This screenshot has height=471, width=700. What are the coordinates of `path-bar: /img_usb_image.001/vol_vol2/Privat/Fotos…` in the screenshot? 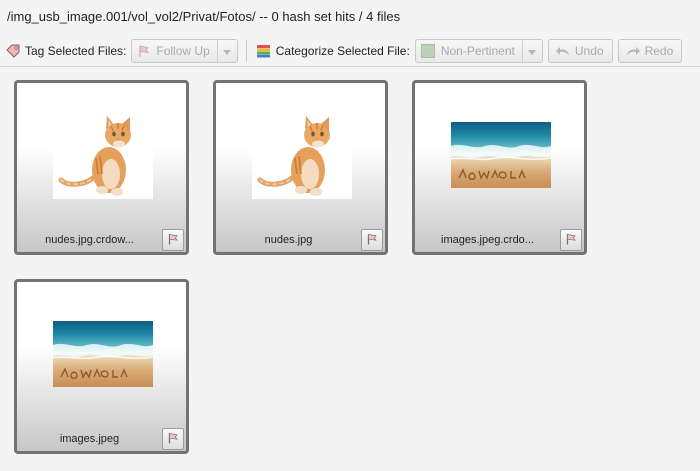 It's located at (350, 17).